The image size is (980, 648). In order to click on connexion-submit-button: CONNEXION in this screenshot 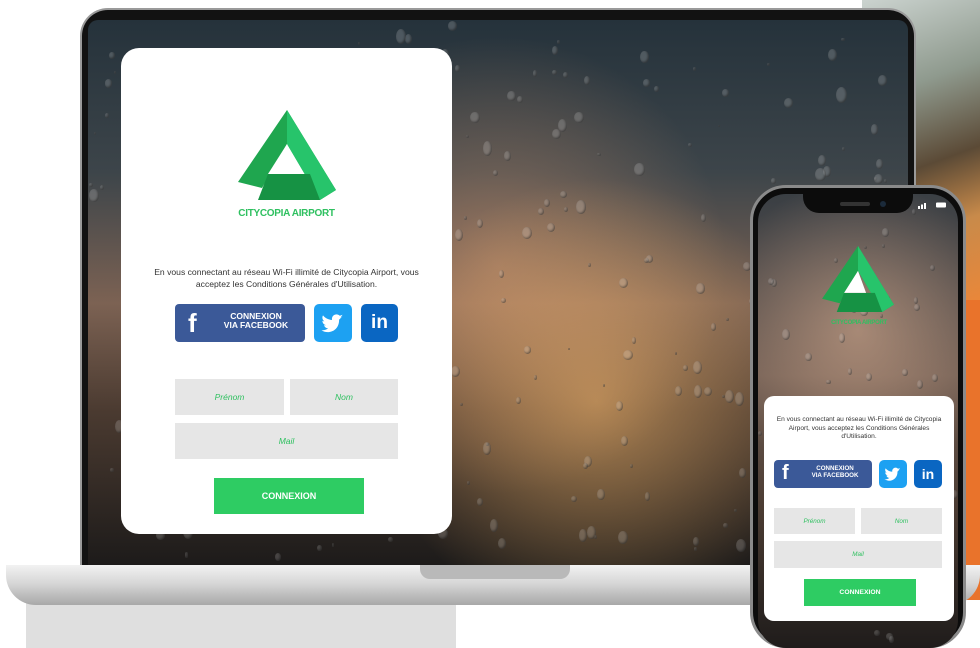, I will do `click(289, 496)`.